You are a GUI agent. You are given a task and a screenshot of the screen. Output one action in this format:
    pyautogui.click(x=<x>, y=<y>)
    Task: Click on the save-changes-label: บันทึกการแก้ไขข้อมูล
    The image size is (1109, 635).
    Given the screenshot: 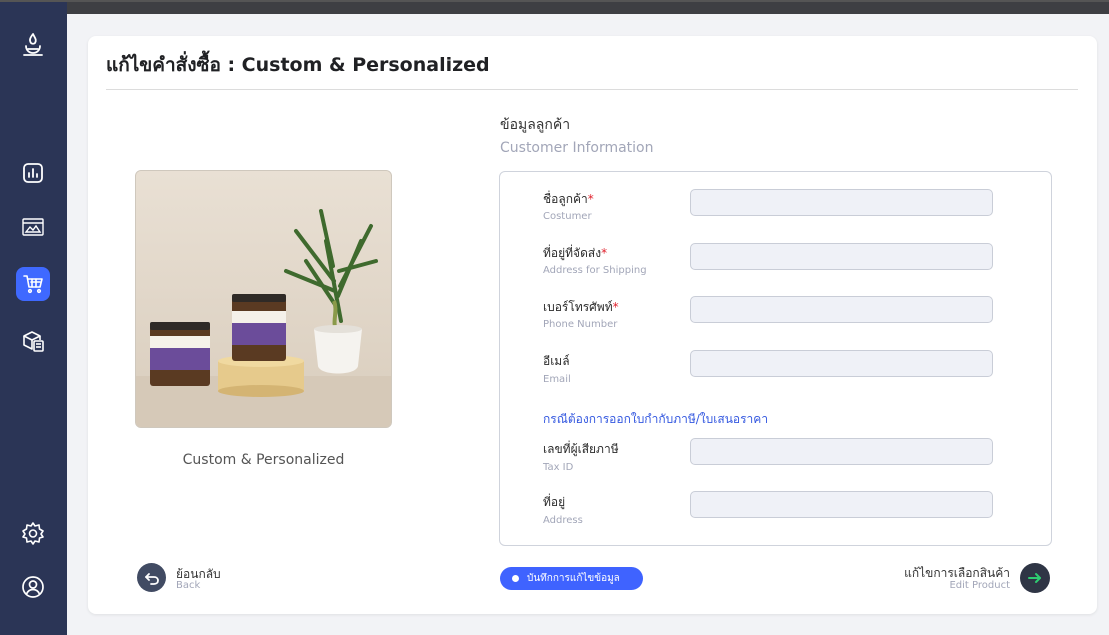 What is the action you would take?
    pyautogui.click(x=573, y=578)
    